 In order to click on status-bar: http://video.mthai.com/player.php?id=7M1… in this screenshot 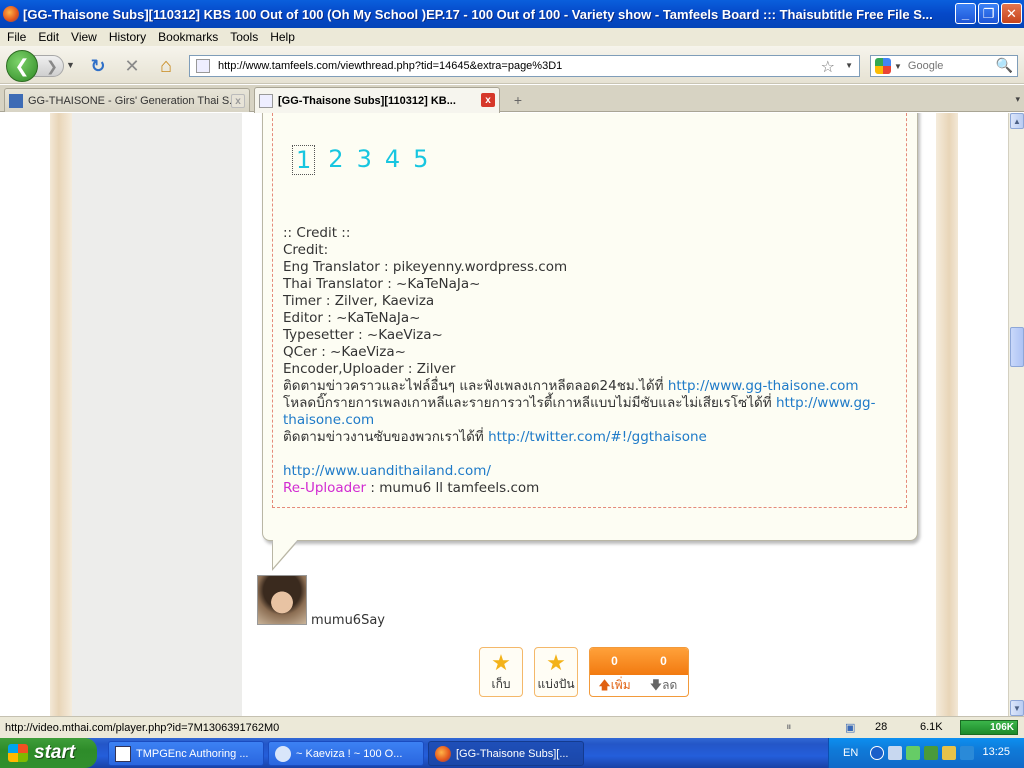, I will do `click(512, 727)`.